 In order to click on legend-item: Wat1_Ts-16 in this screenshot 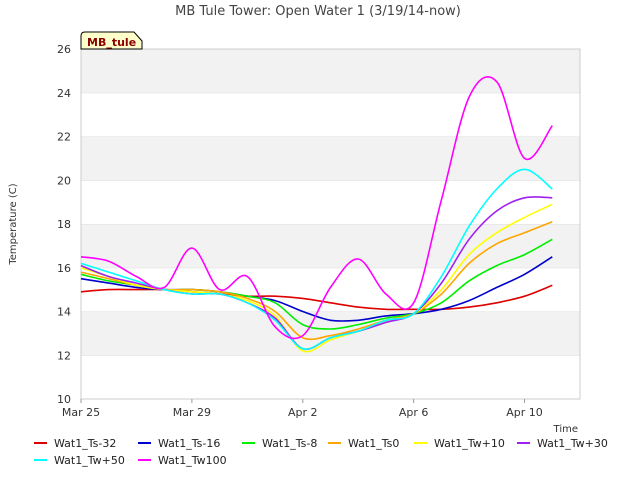, I will do `click(179, 443)`.